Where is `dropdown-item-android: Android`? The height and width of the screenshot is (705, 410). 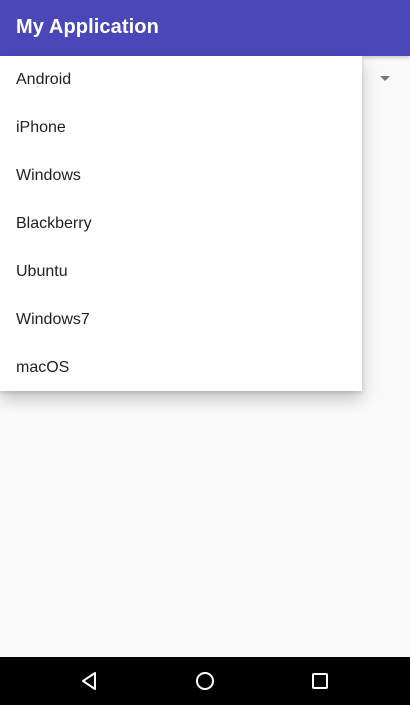
dropdown-item-android: Android is located at coordinates (181, 80).